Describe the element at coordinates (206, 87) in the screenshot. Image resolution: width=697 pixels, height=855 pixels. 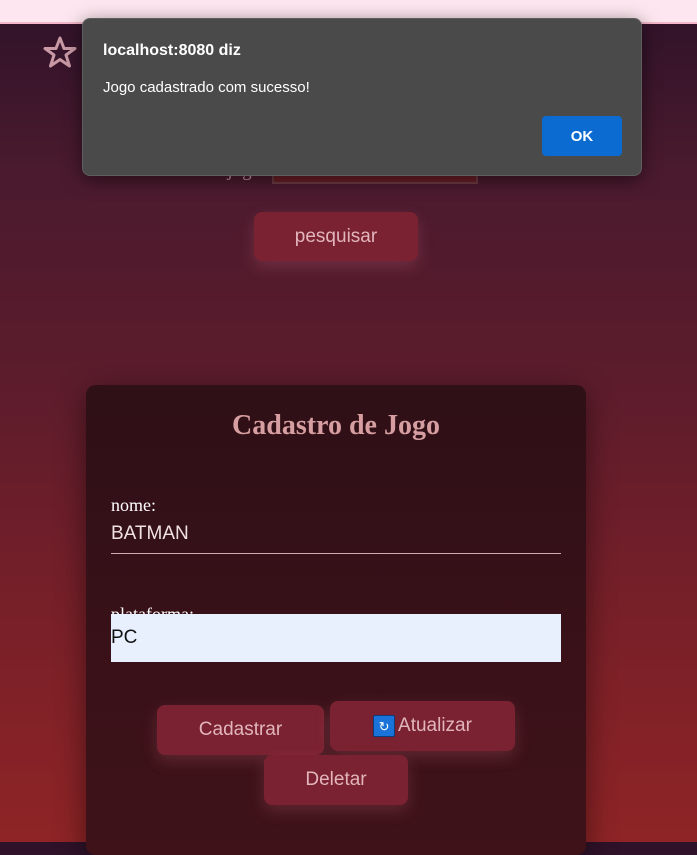
I see `dialog-message: Jogo cadastrado com sucesso!` at that location.